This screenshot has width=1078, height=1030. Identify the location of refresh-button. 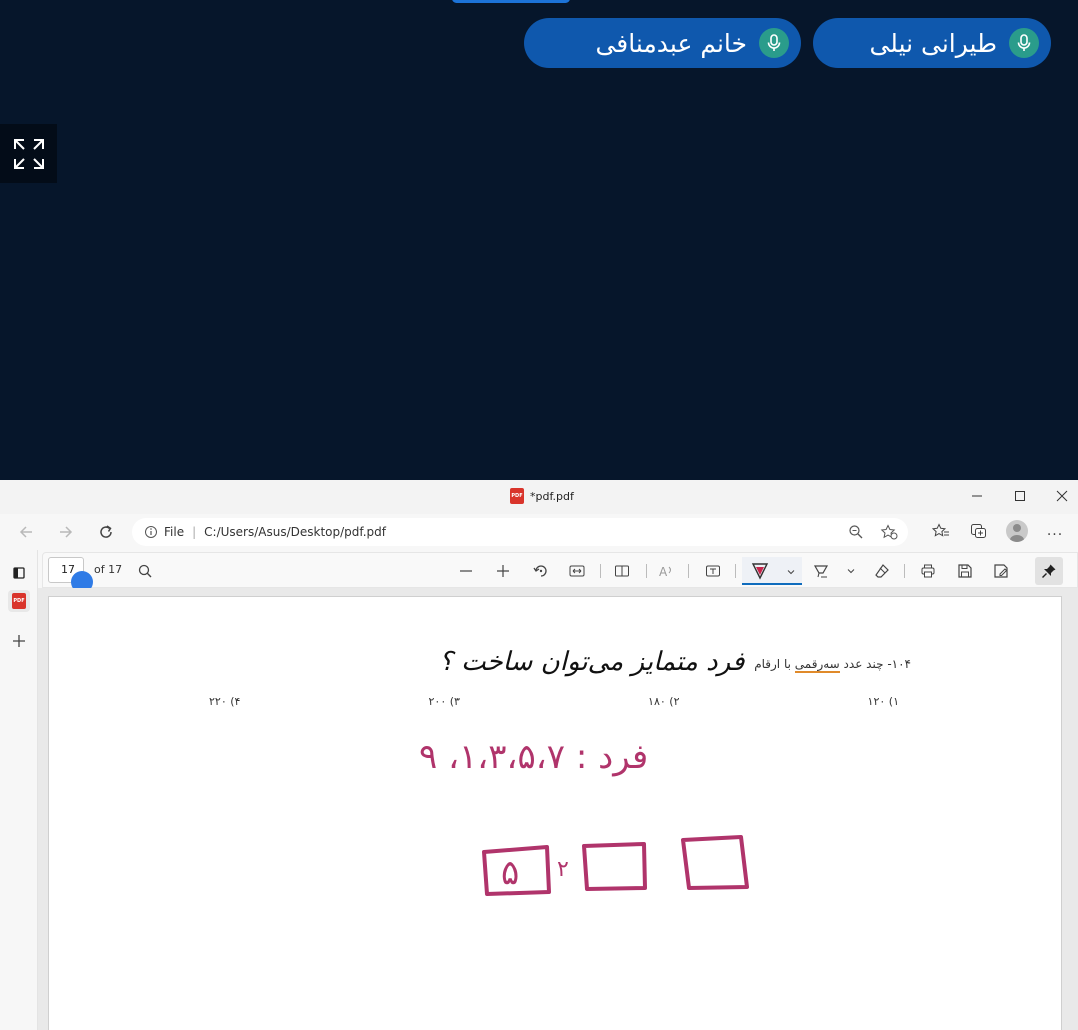
(106, 532).